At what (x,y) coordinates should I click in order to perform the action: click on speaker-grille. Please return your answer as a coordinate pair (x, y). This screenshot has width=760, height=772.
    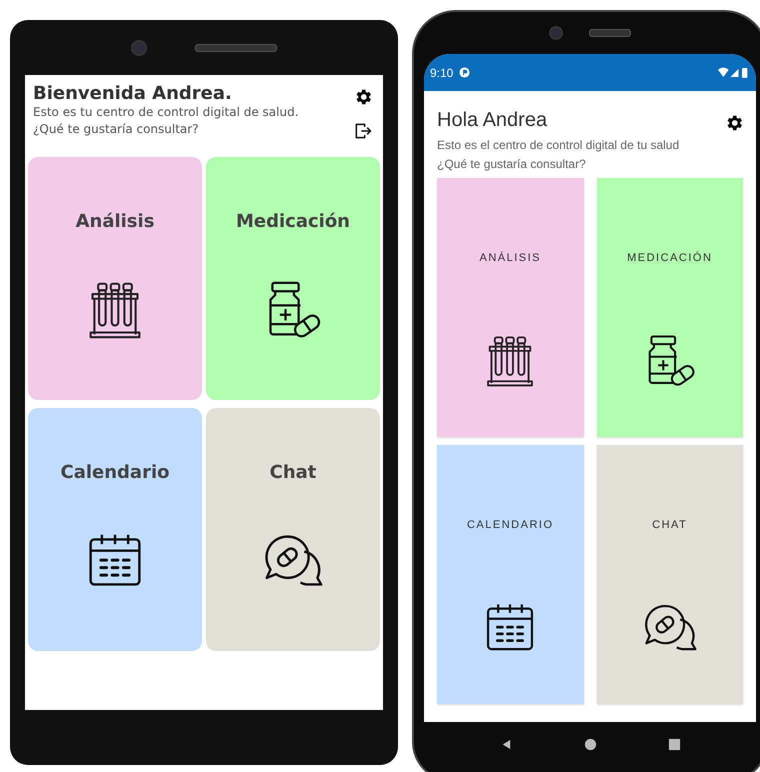
    Looking at the image, I should click on (610, 33).